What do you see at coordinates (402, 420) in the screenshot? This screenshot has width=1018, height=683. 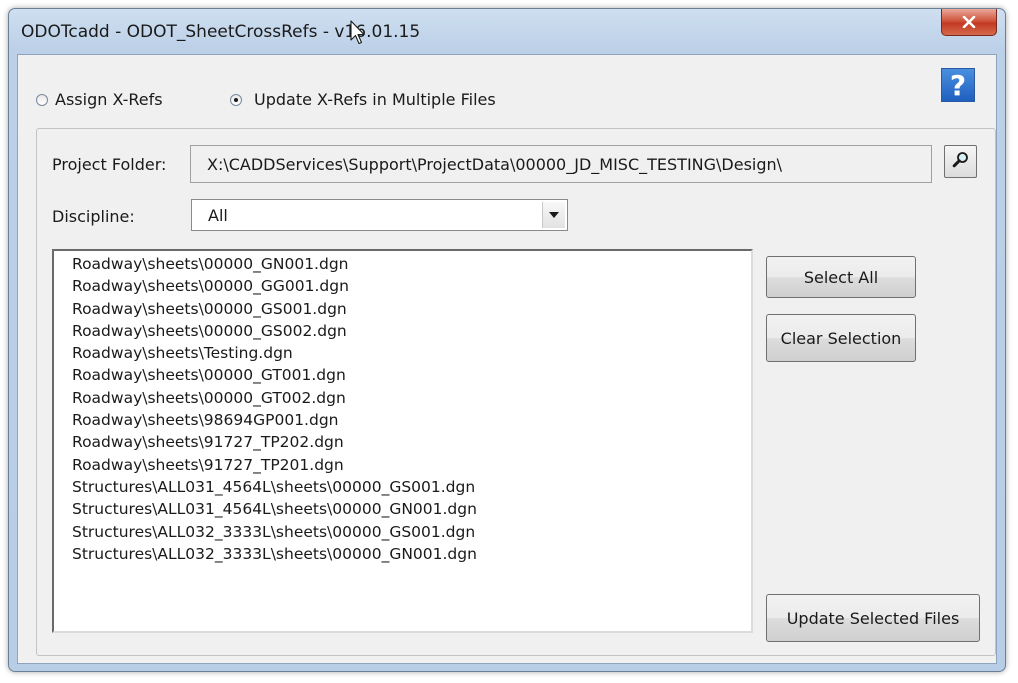 I see `file-list-item: Roadway\sheets\98694GP001.dgn` at bounding box center [402, 420].